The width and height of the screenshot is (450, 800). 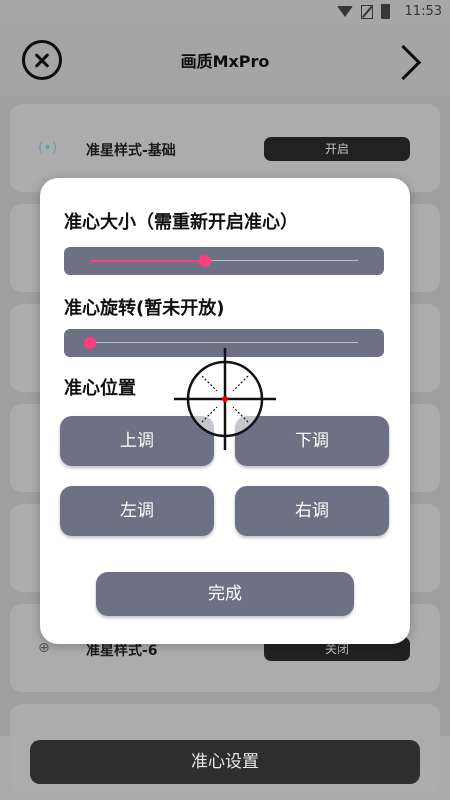 I want to click on crosshair-preview-icon, so click(x=225, y=399).